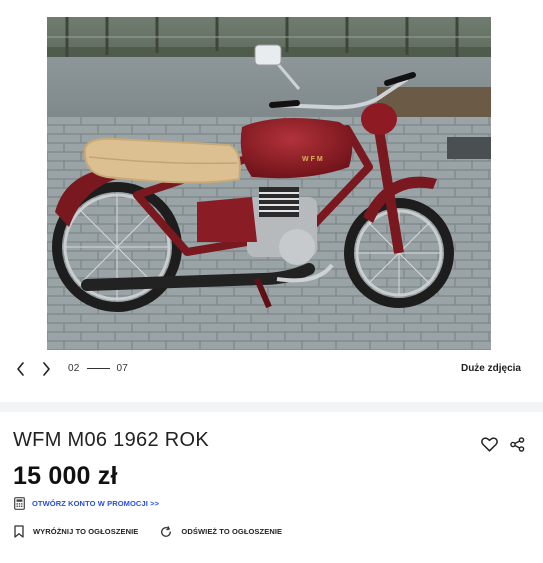  I want to click on previous-photo-button, so click(21, 369).